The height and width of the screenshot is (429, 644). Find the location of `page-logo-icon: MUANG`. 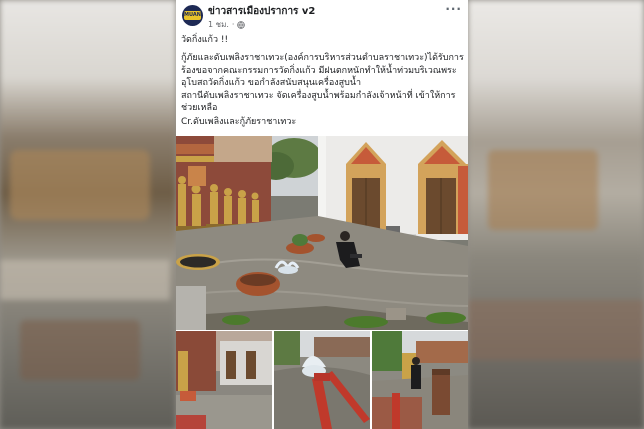

page-logo-icon: MUANG is located at coordinates (193, 15).